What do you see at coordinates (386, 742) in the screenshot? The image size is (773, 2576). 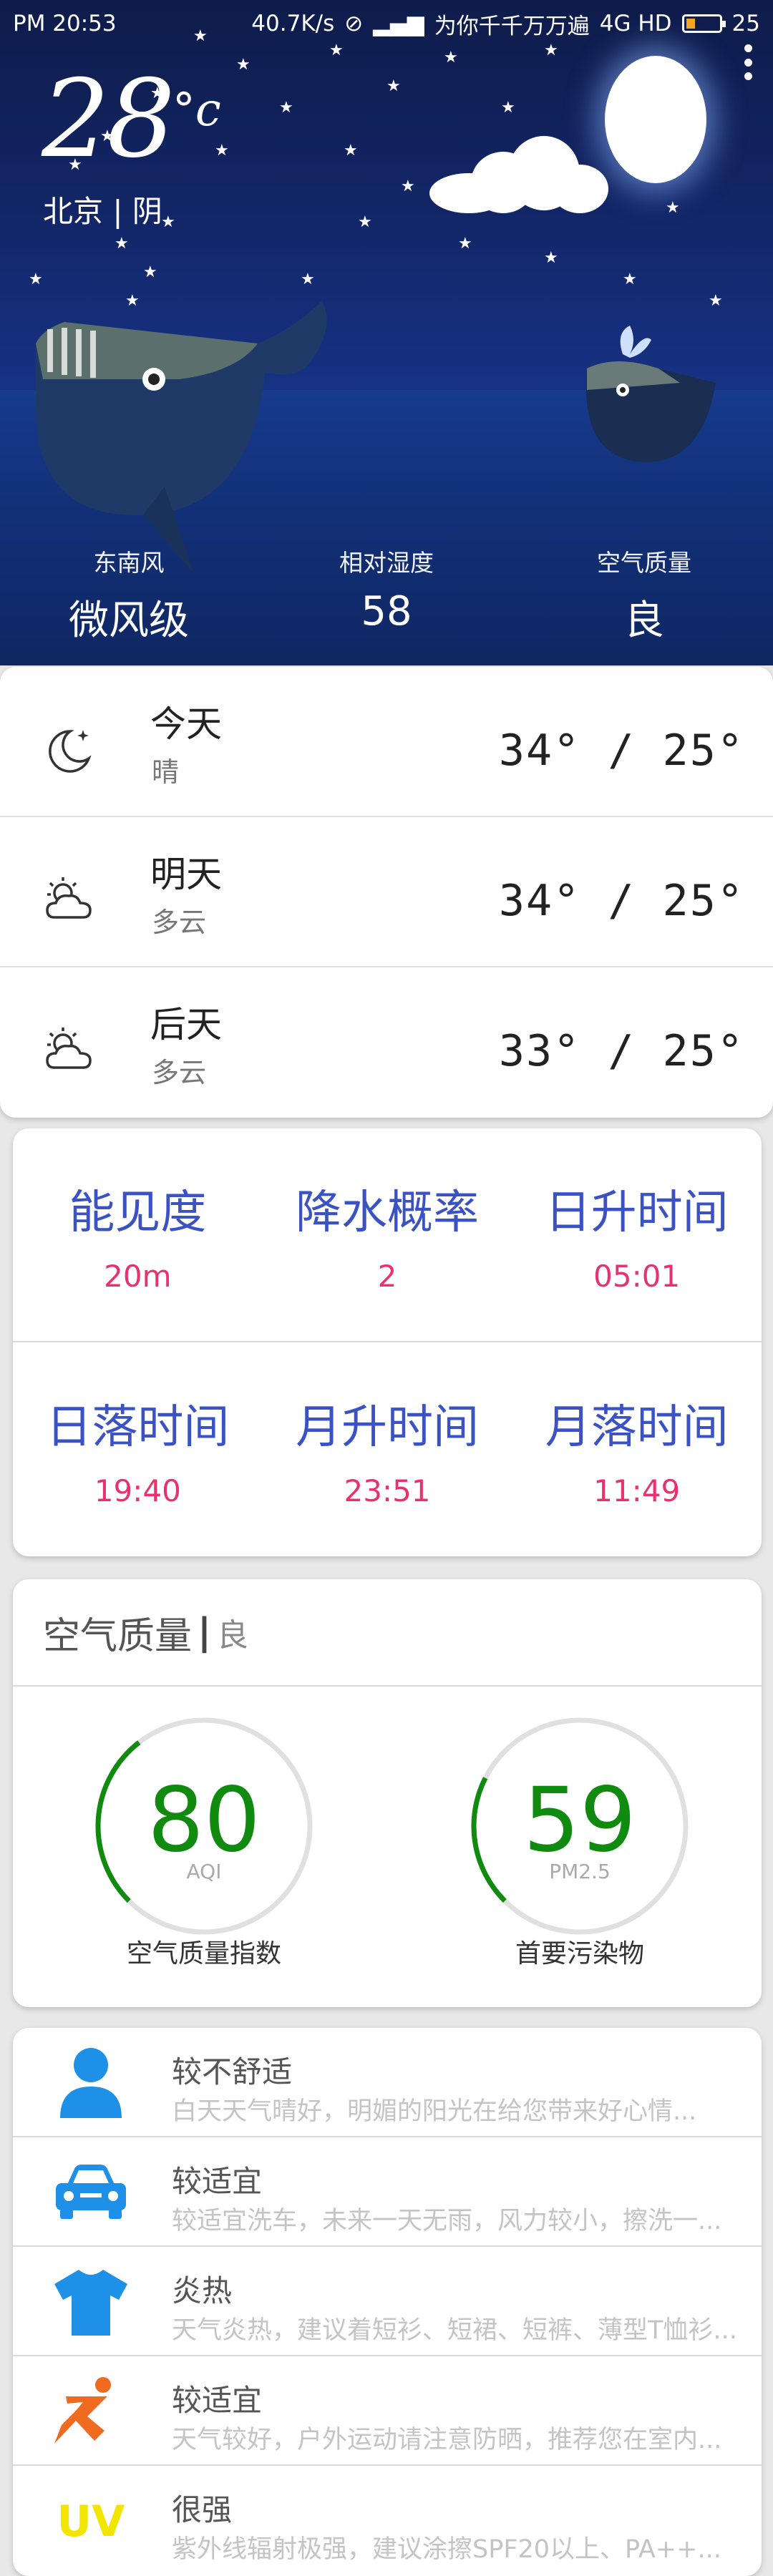 I see `forecast-row: 今天 晴 34° / 25°` at bounding box center [386, 742].